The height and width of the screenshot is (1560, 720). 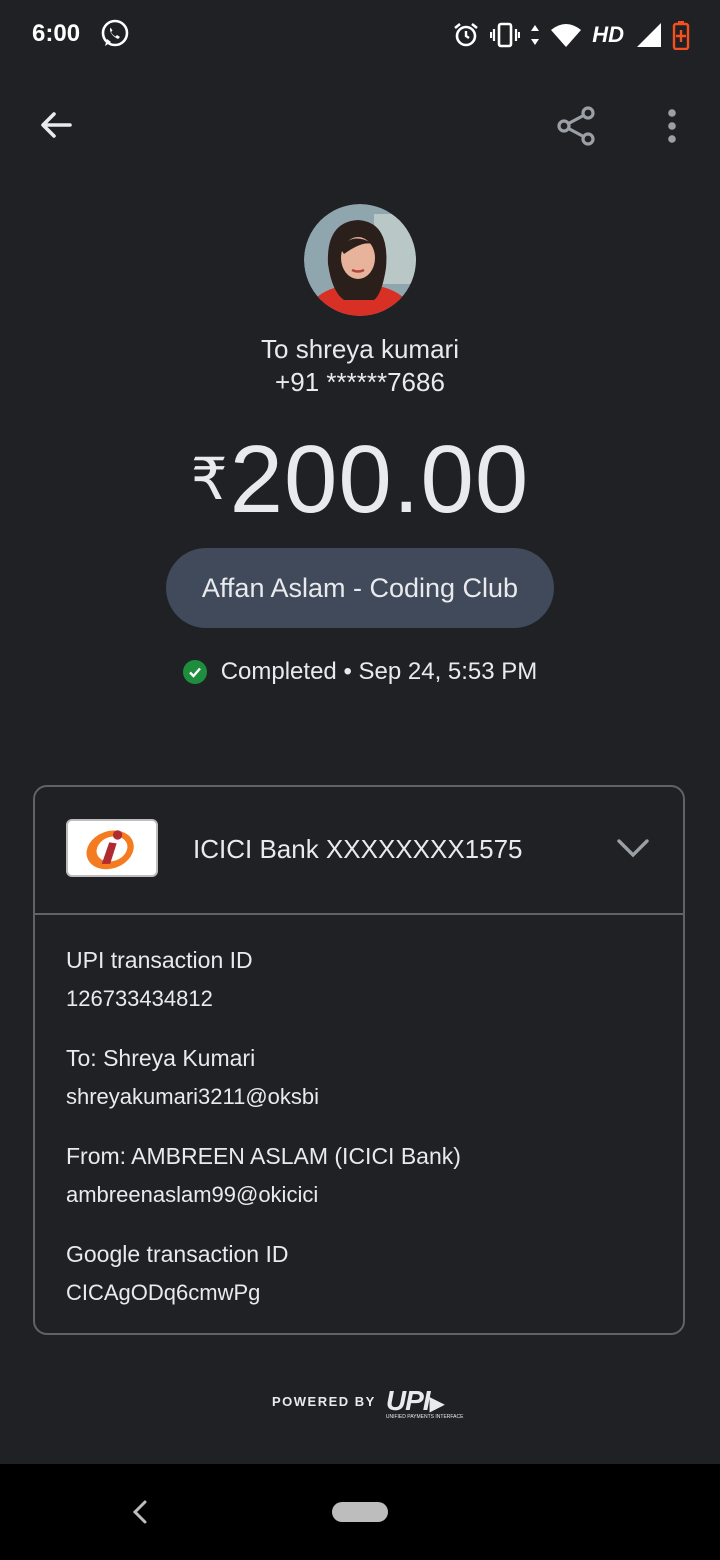 I want to click on status-text: Completed, so click(x=278, y=671).